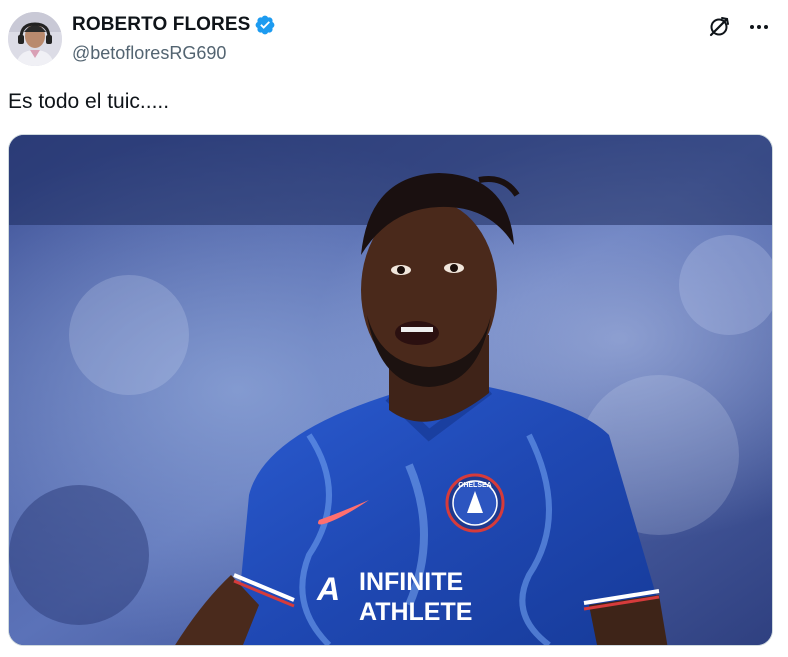 The height and width of the screenshot is (657, 788). Describe the element at coordinates (265, 25) in the screenshot. I see `verified-badge-icon` at that location.